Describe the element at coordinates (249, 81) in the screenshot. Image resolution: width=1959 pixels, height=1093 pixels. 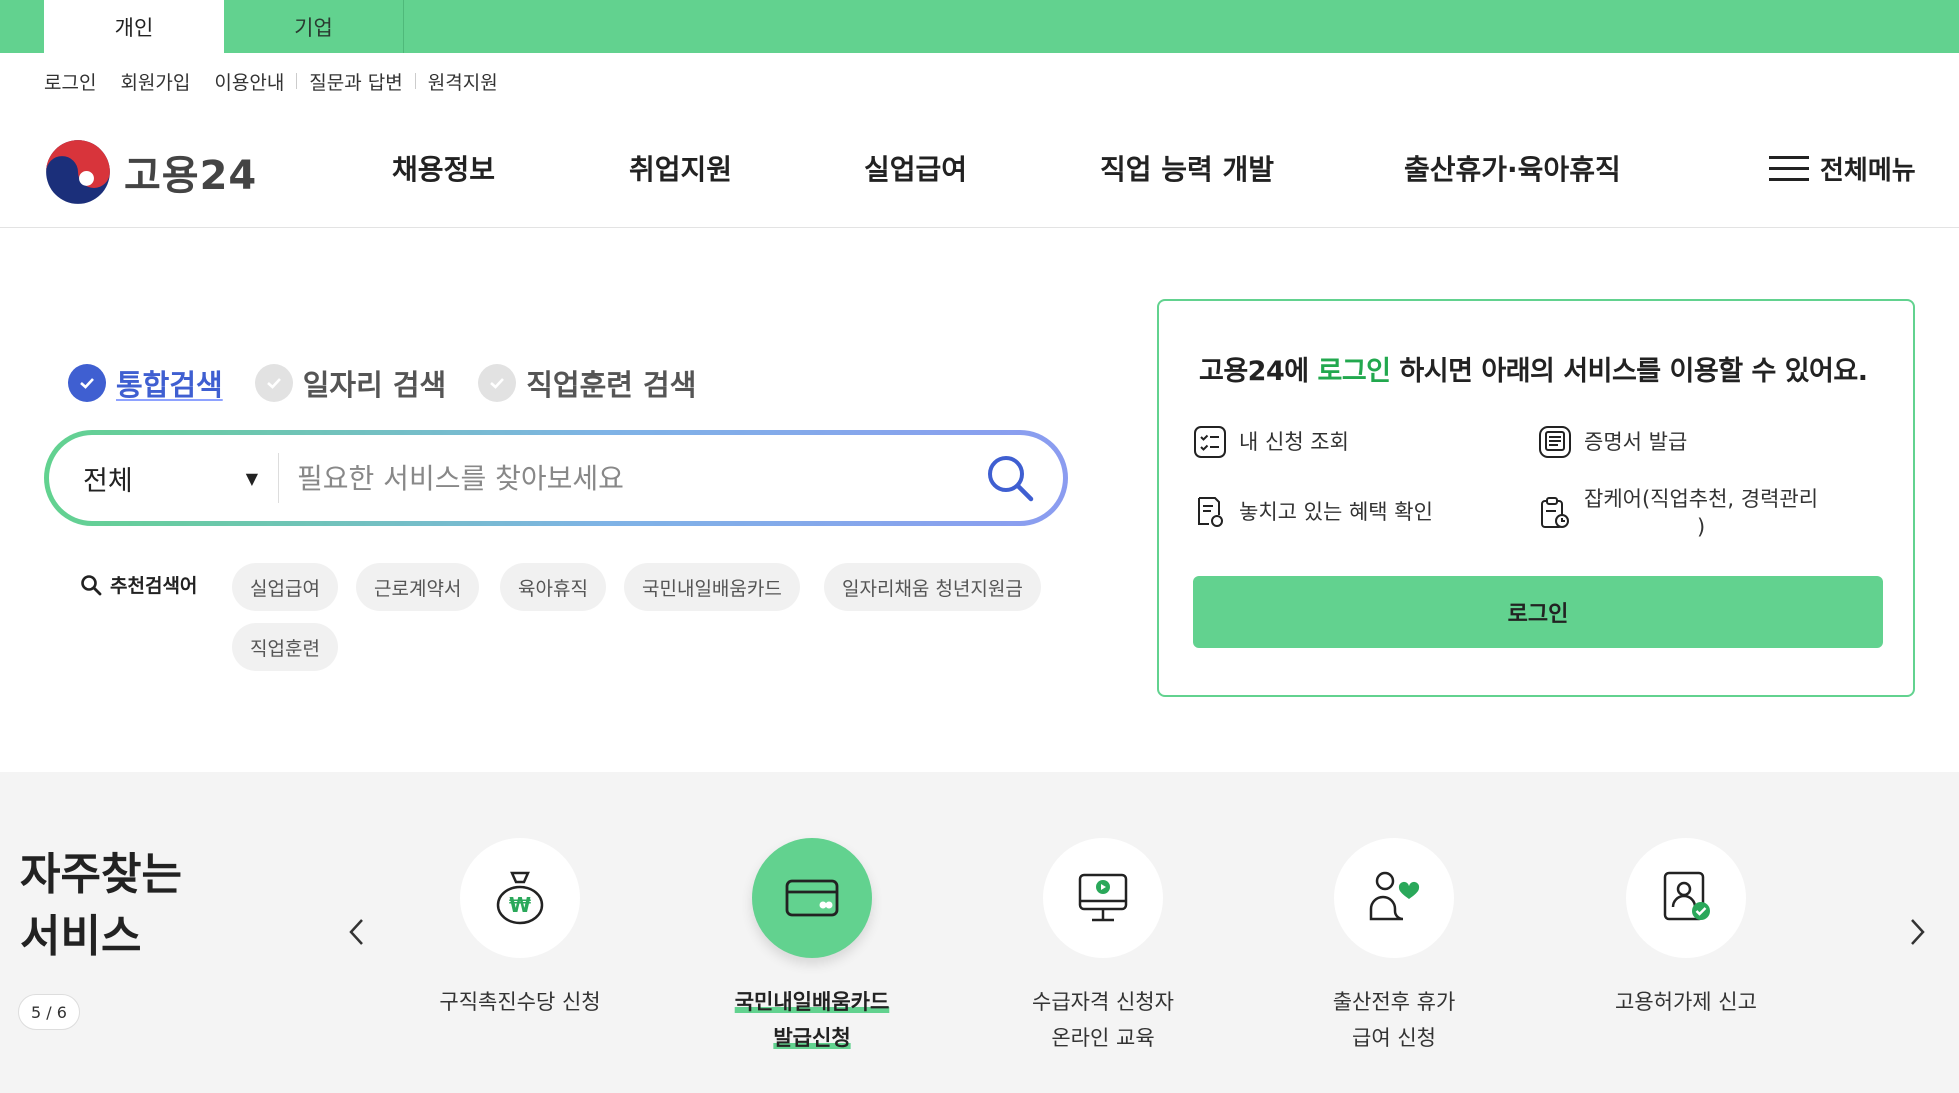
I see `guide-link: 이용안내` at that location.